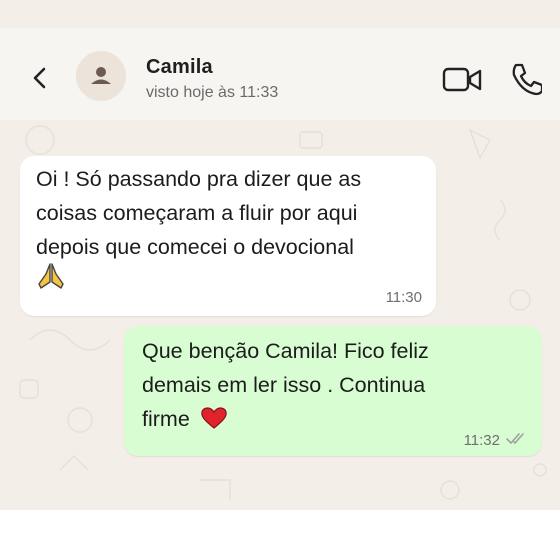 The width and height of the screenshot is (560, 541). Describe the element at coordinates (195, 247) in the screenshot. I see `message-line: depois que comecei o devocional` at that location.